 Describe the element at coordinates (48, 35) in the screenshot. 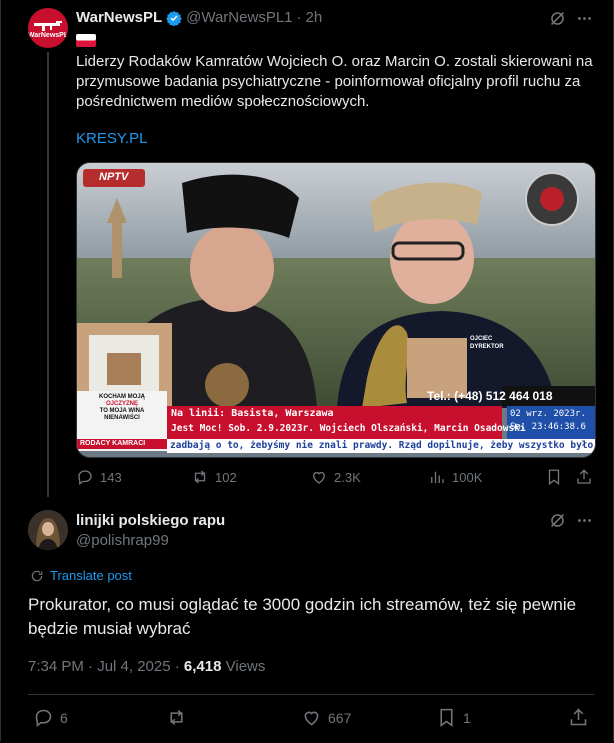

I see `avatar-logo-text: WarNewsPL` at that location.